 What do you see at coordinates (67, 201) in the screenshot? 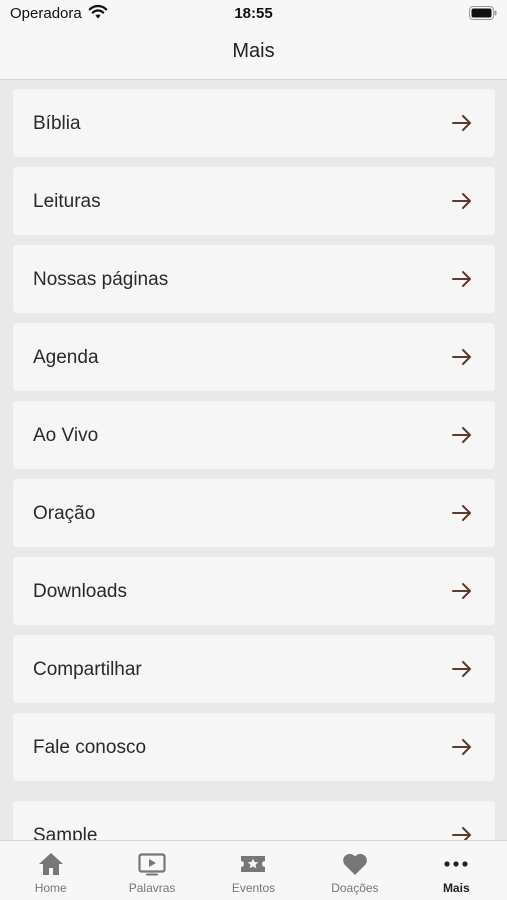
I see `menu-item-label: Leituras` at bounding box center [67, 201].